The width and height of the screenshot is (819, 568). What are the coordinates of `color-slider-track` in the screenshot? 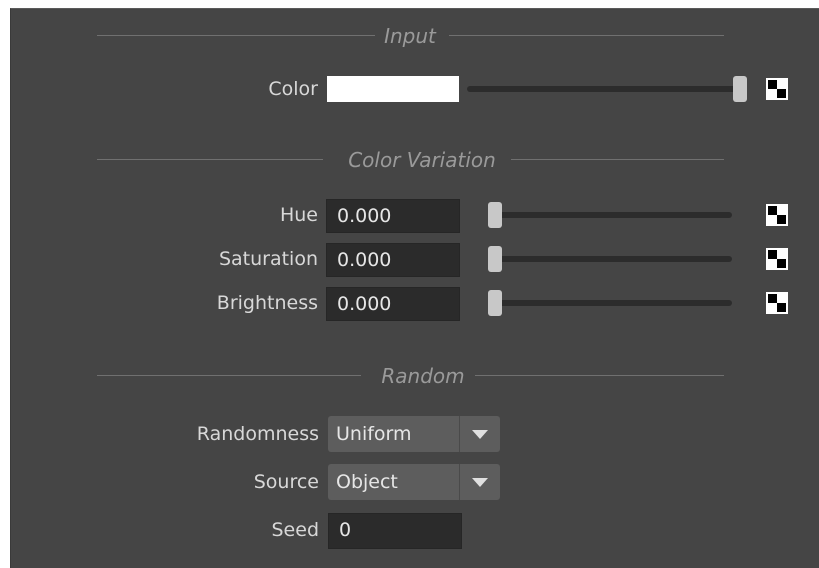 It's located at (607, 89).